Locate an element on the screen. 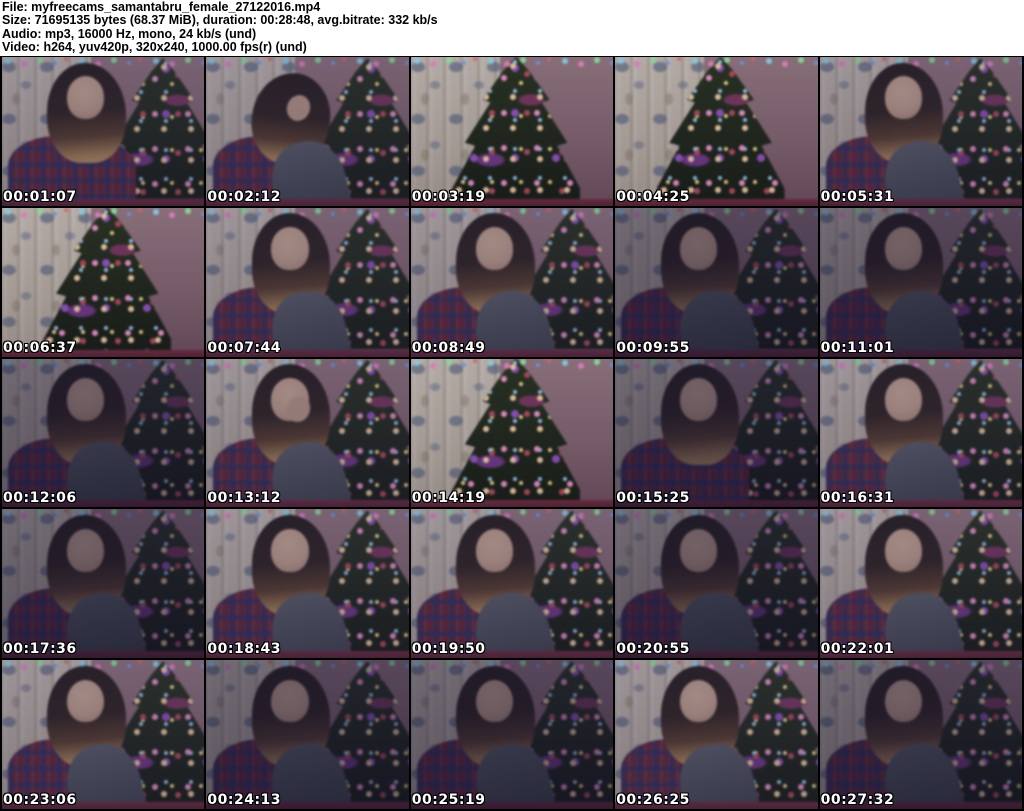 The height and width of the screenshot is (811, 1024). timestamp-label: 00:07:44 is located at coordinates (244, 347).